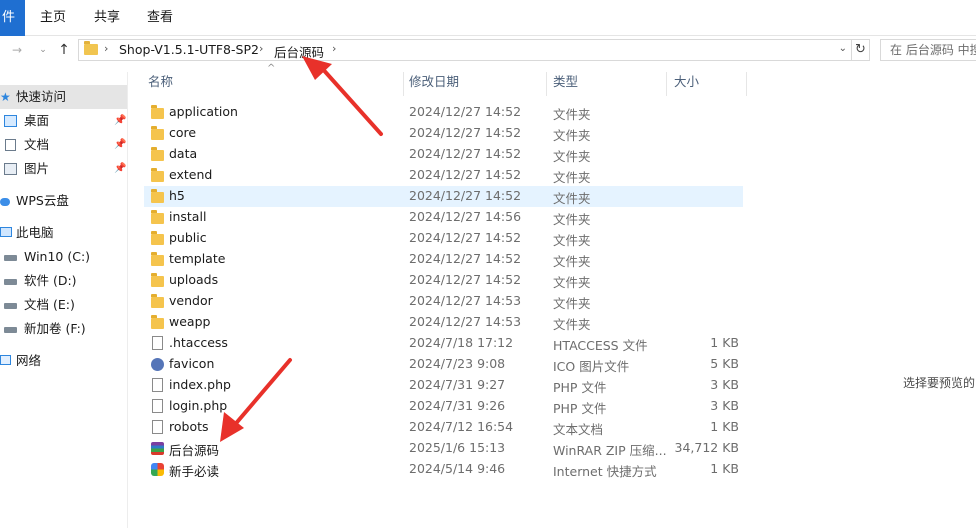  Describe the element at coordinates (37, 144) in the screenshot. I see `sidebar-item-label: 文档` at that location.